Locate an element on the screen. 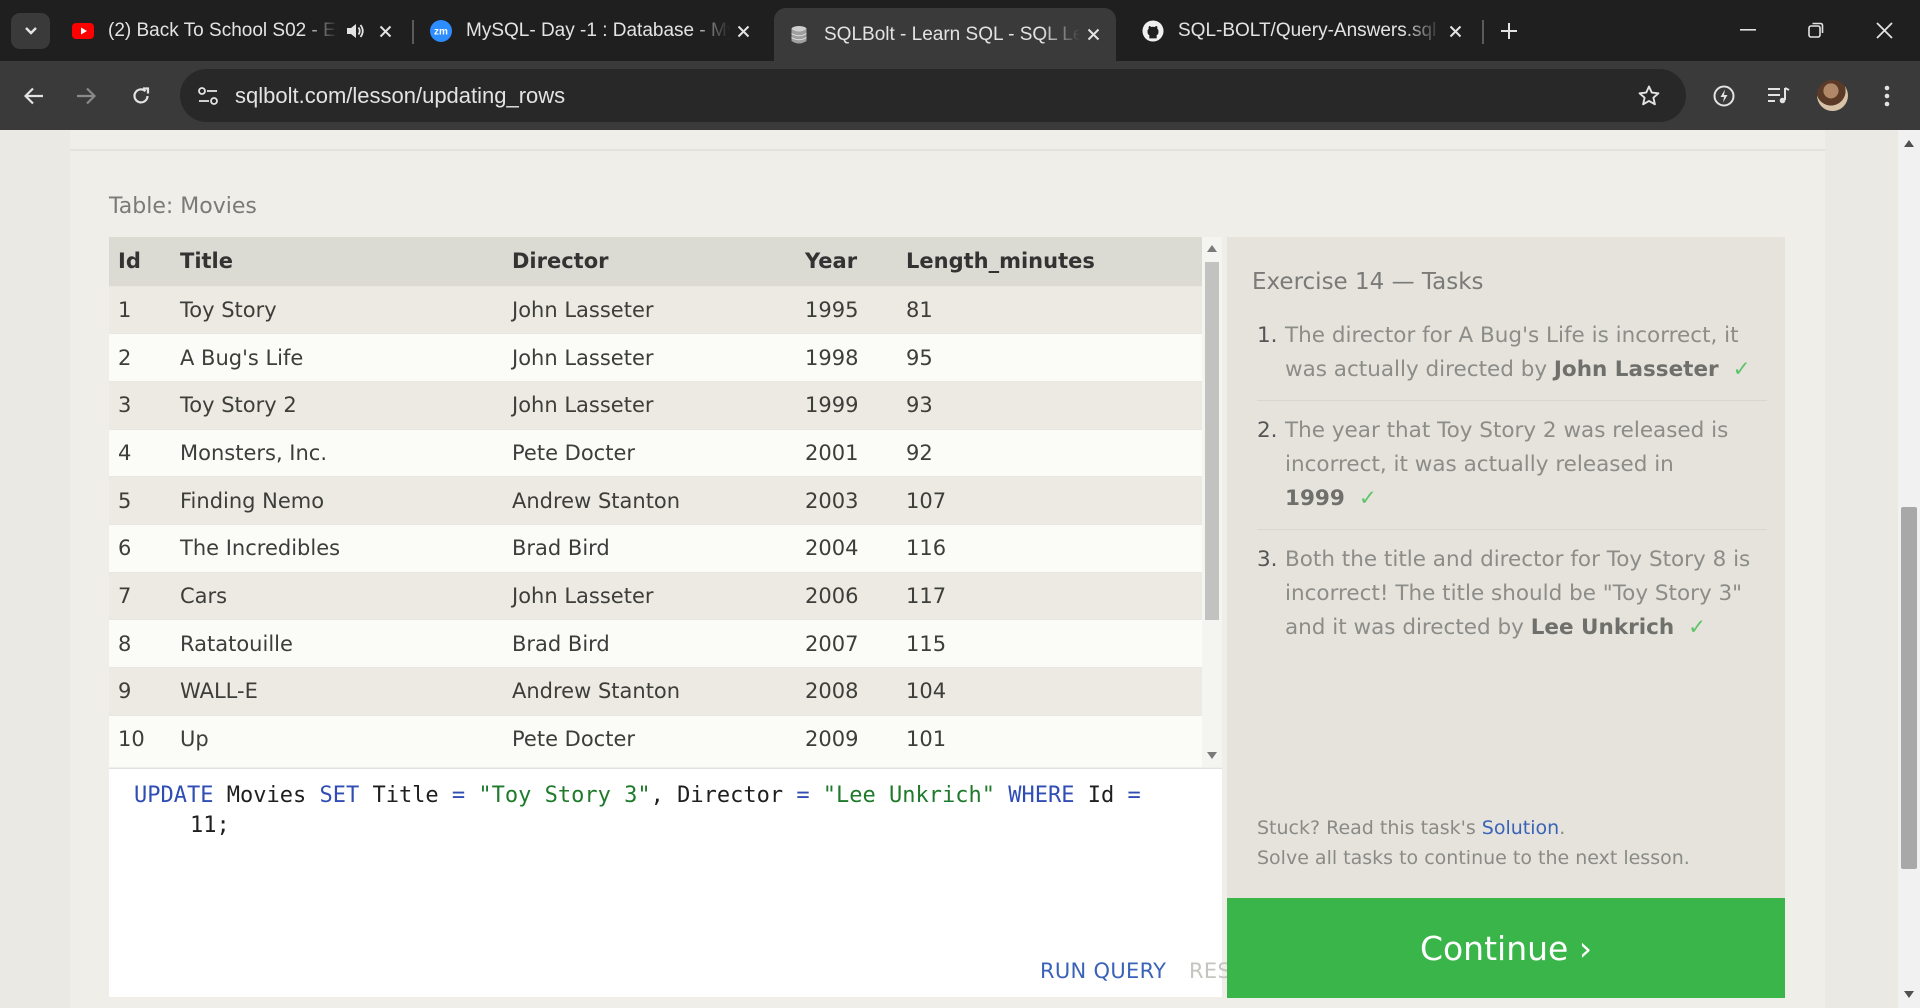 The width and height of the screenshot is (1920, 1008). forward-button is located at coordinates (86, 96).